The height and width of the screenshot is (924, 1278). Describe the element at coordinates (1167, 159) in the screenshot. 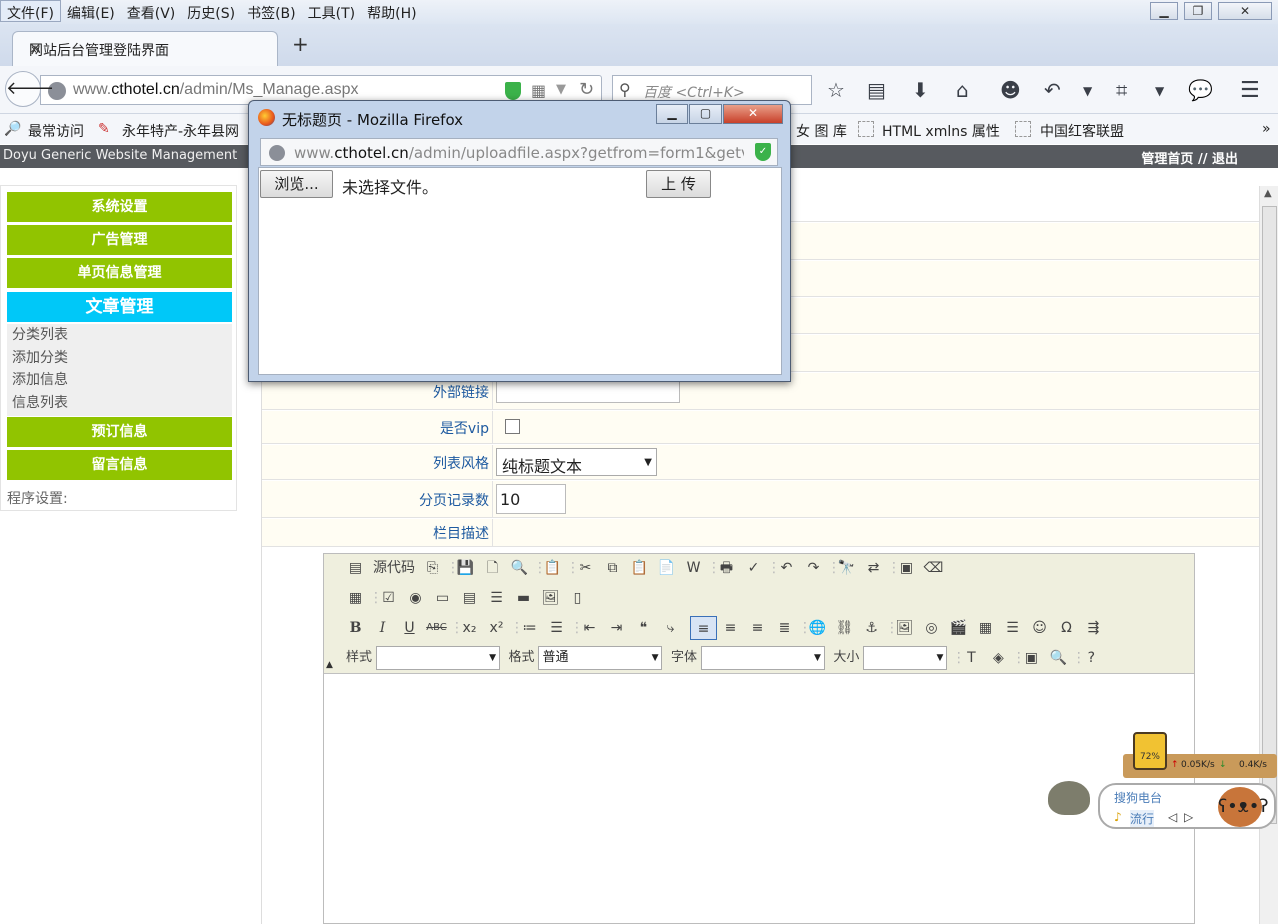

I see `admin-home-link: 管理首页` at that location.